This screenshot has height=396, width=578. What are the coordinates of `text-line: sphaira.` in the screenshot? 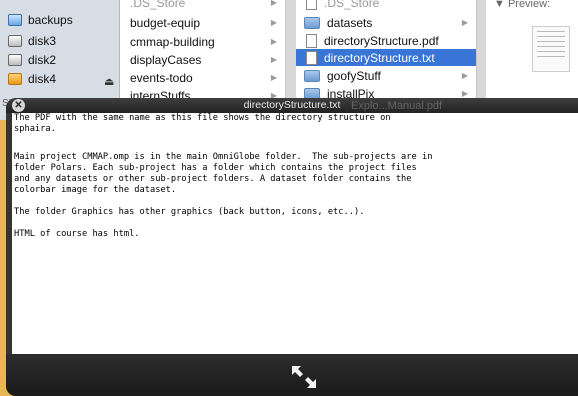 It's located at (35, 129).